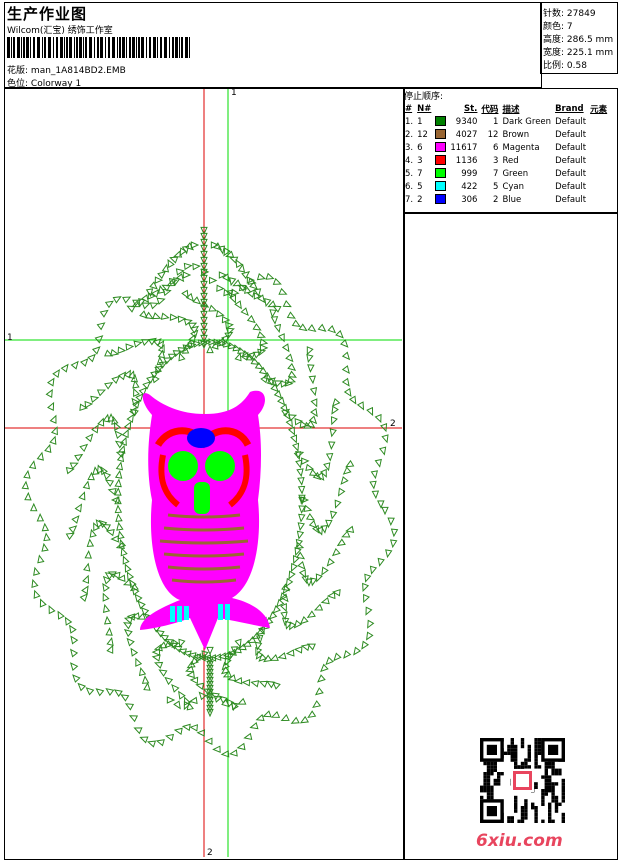 This screenshot has height=860, width=620. I want to click on design-file-line: 花版: man_1A814BD2.EMB, so click(66, 69).